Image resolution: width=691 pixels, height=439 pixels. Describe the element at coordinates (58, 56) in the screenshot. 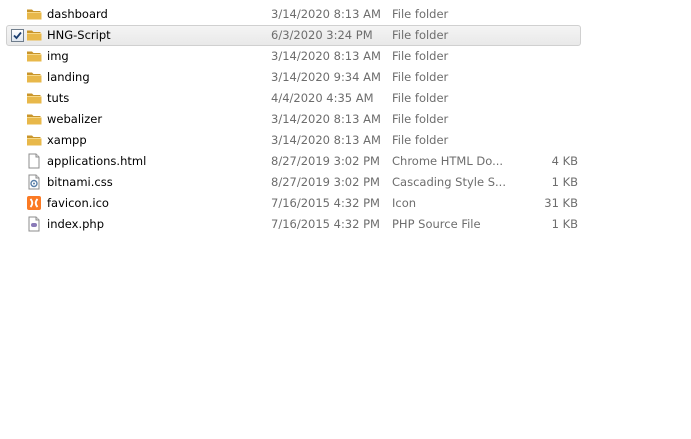

I see `file-name: img` at that location.